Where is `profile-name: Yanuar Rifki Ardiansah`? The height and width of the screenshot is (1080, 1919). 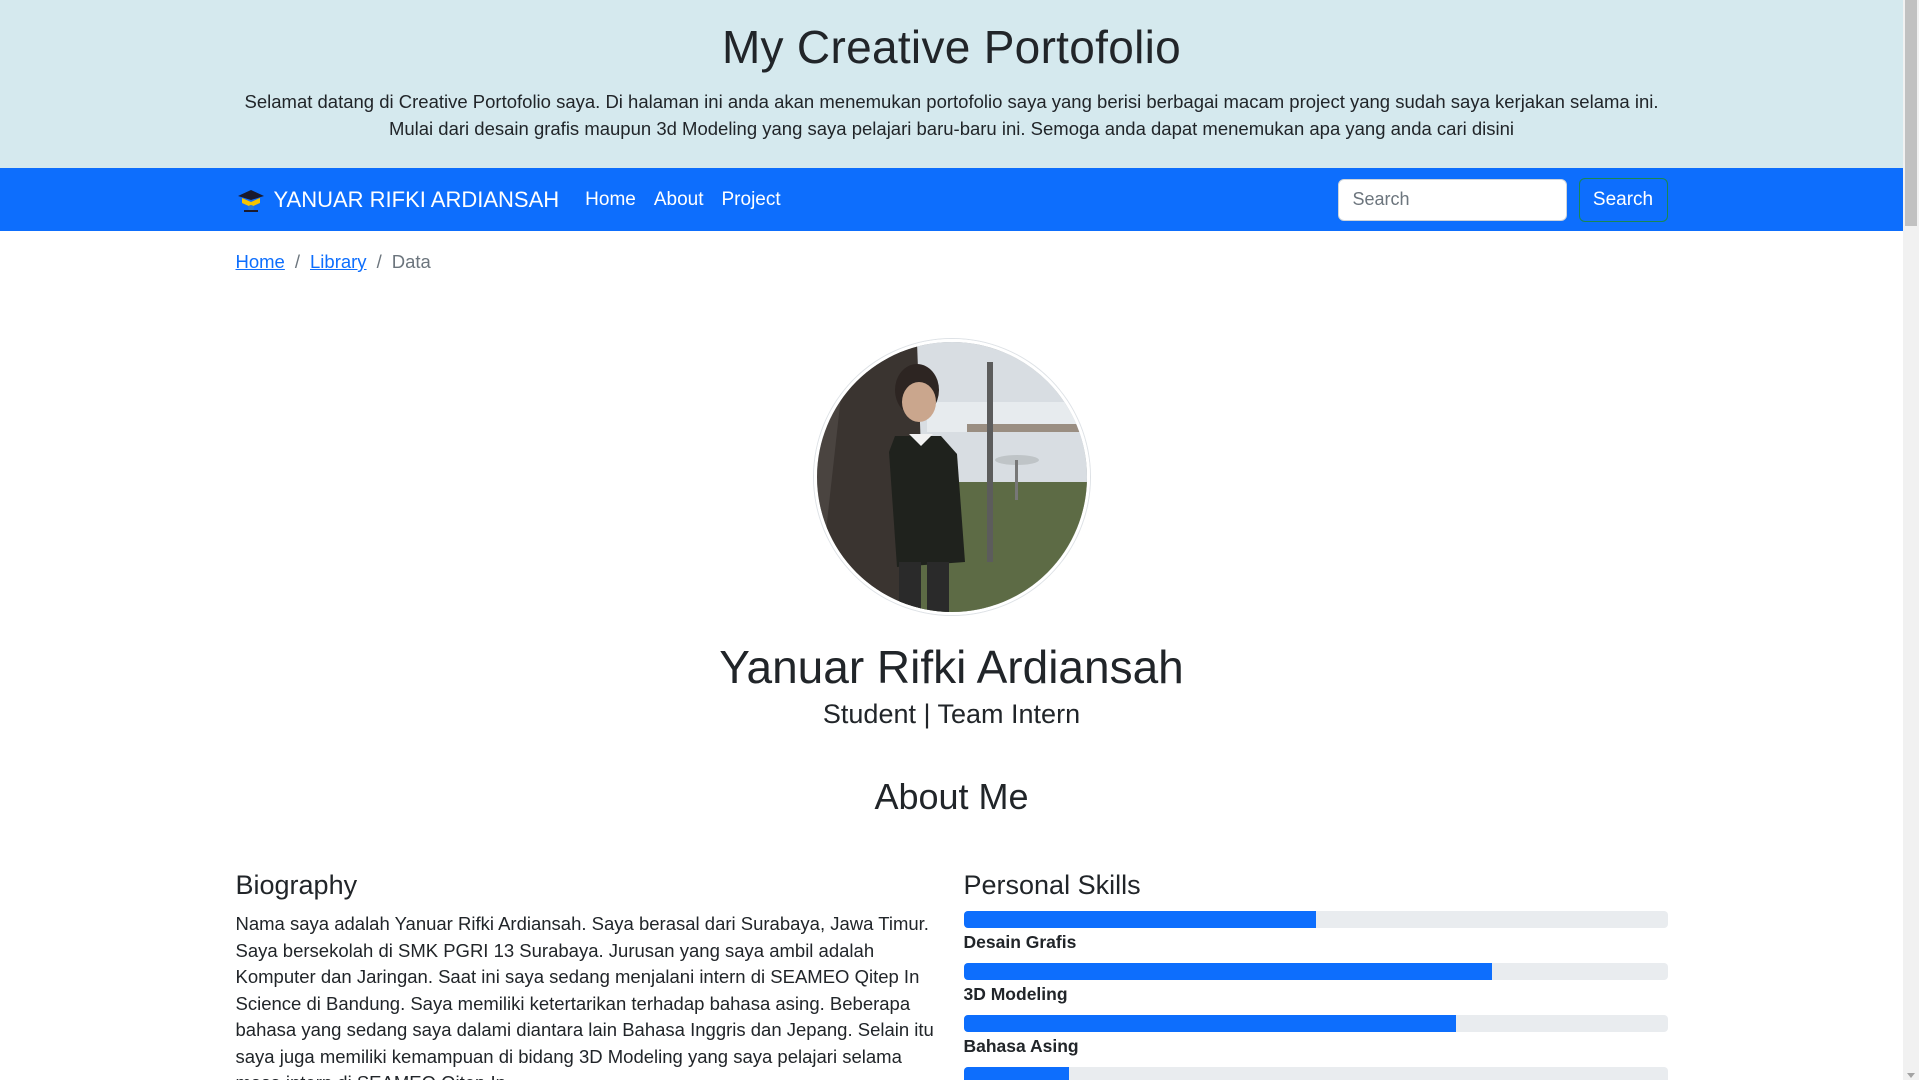 profile-name: Yanuar Rifki Ardiansah is located at coordinates (951, 667).